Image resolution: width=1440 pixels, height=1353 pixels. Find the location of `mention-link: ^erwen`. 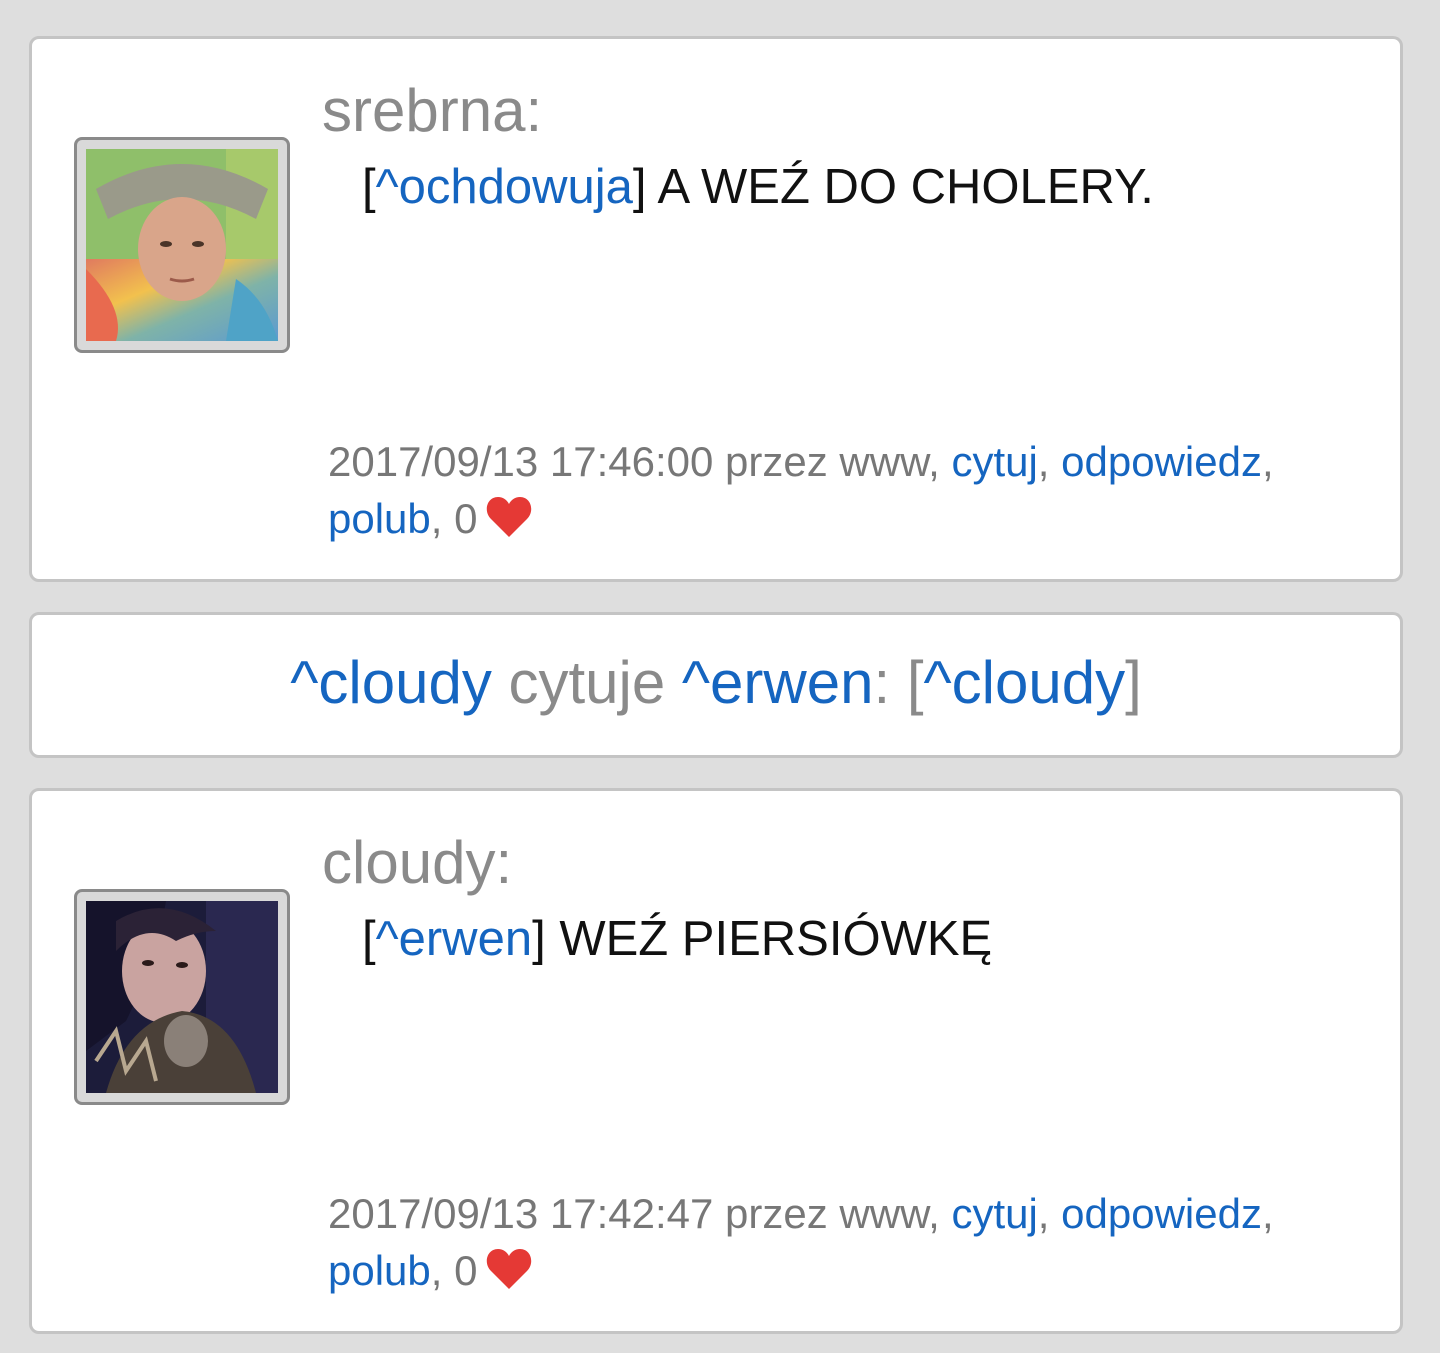

mention-link: ^erwen is located at coordinates (454, 939).